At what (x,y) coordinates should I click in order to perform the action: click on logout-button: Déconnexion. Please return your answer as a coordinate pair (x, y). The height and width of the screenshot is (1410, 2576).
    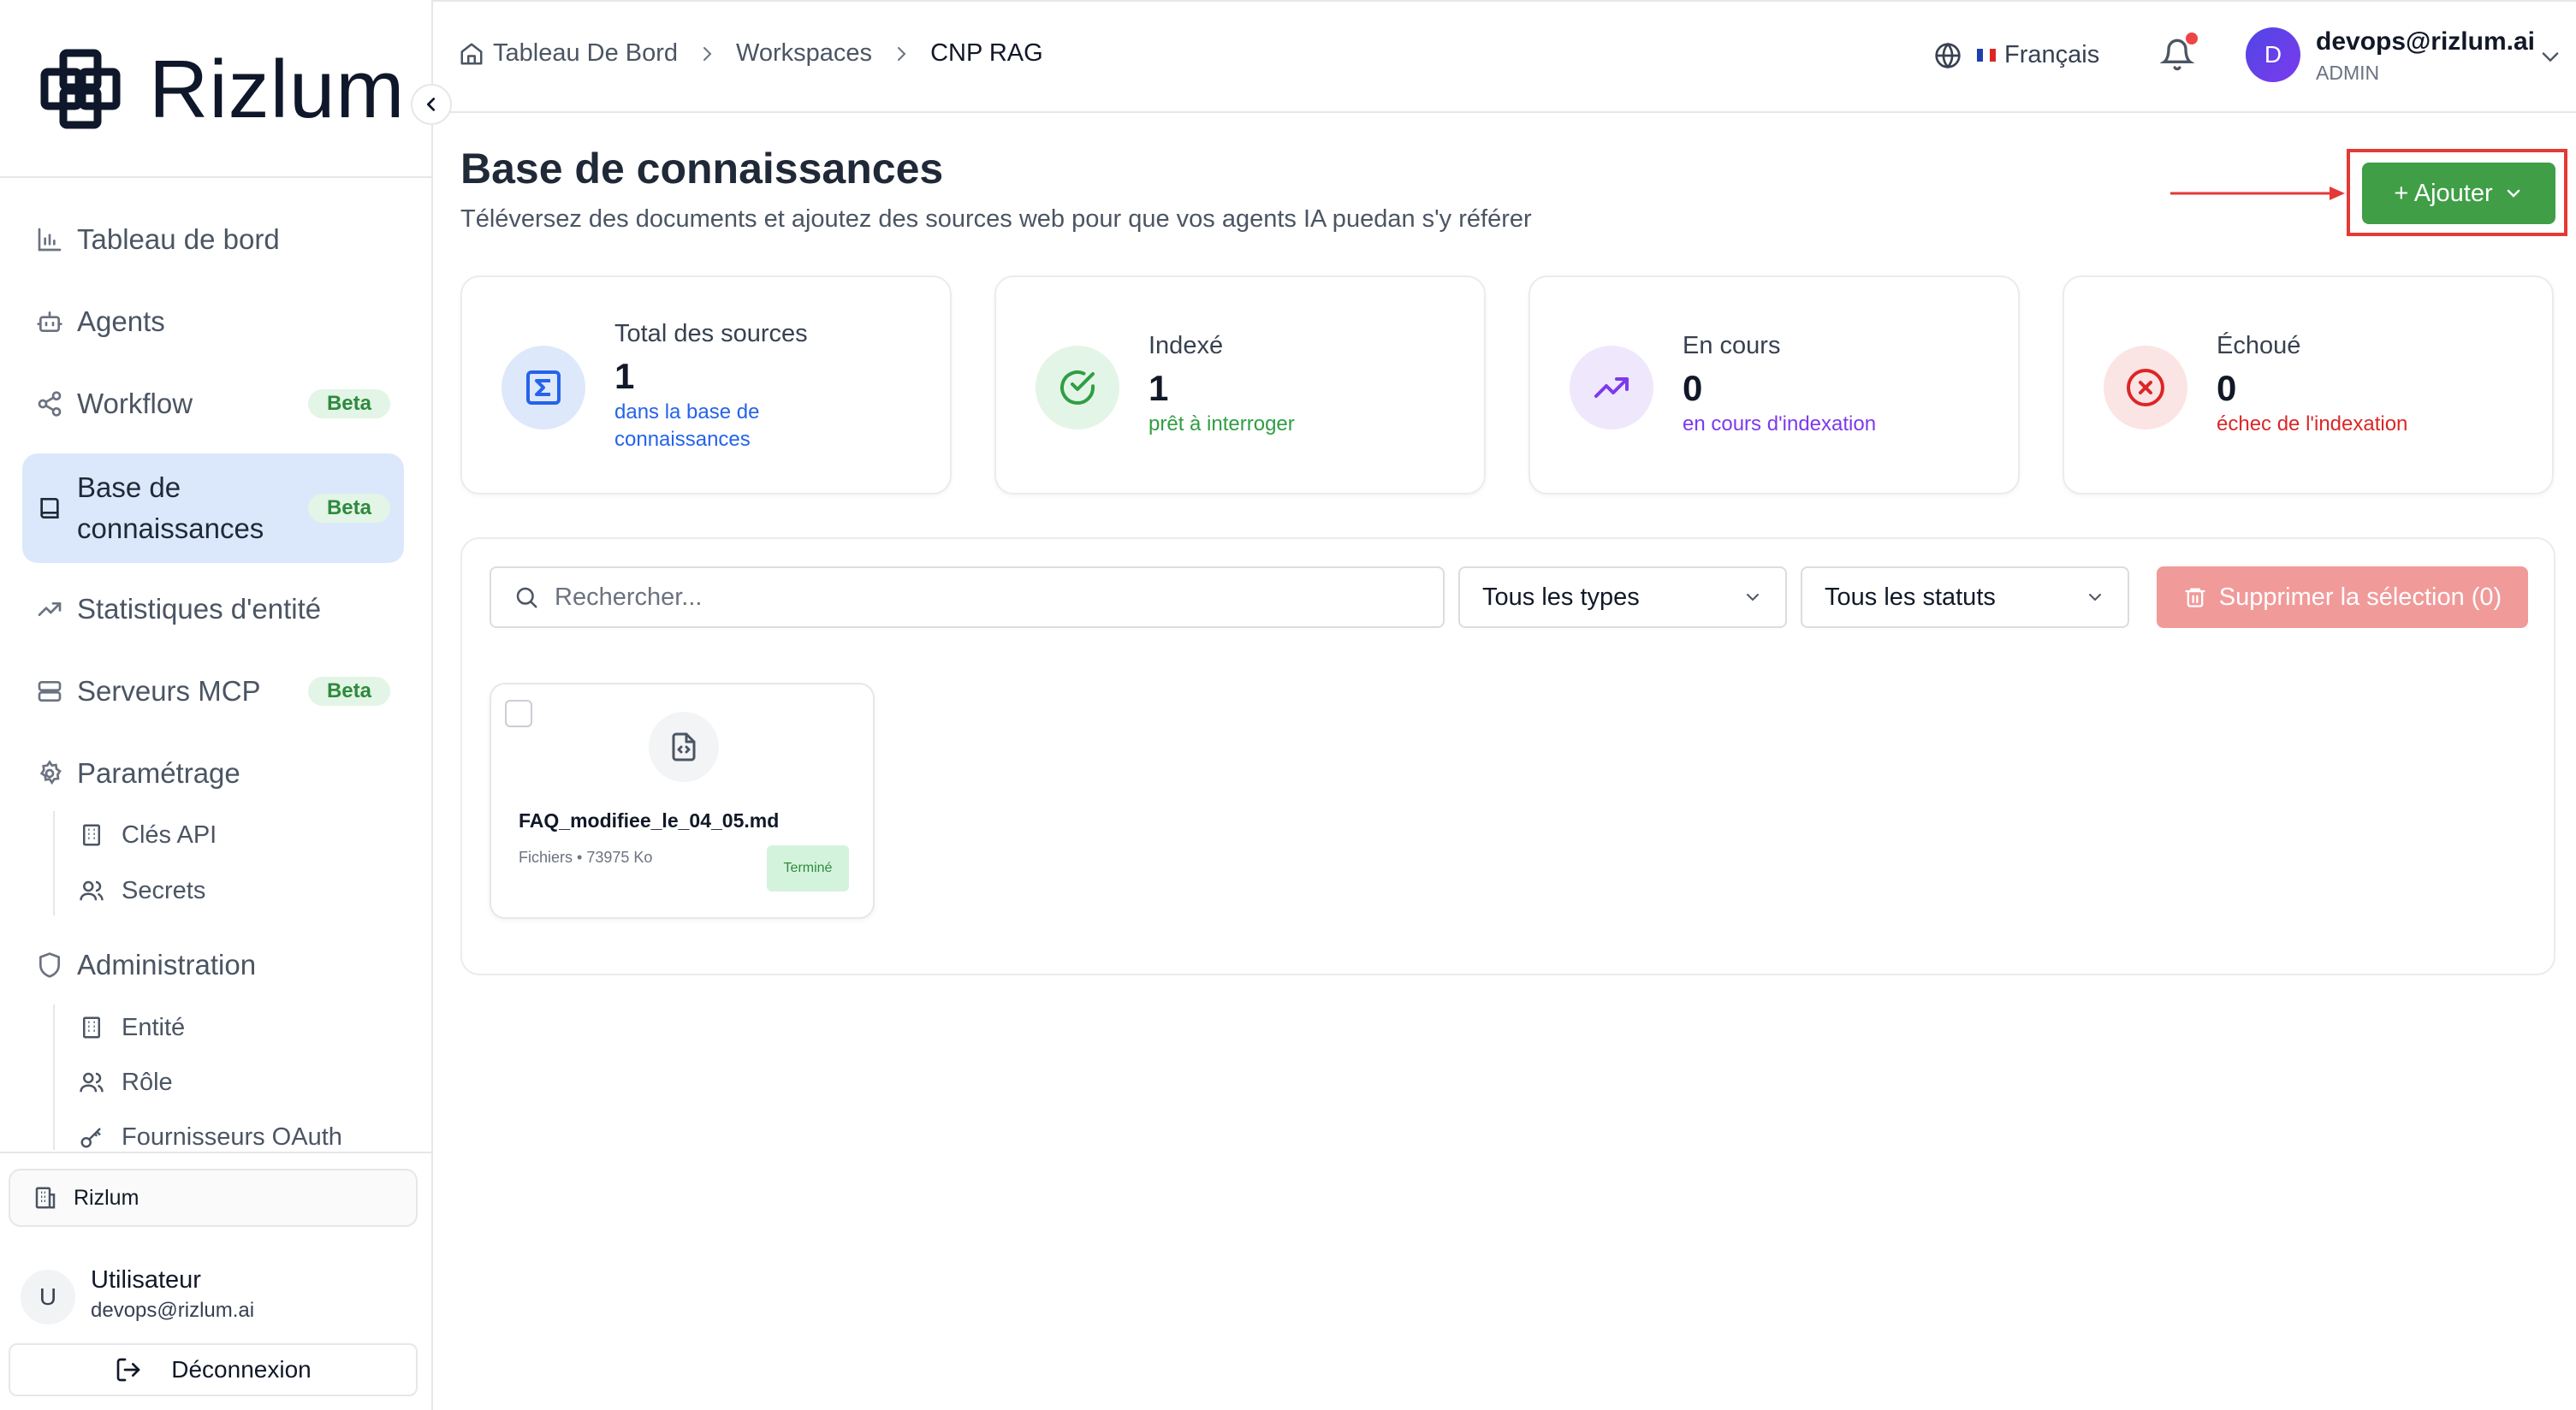
    Looking at the image, I should click on (213, 1369).